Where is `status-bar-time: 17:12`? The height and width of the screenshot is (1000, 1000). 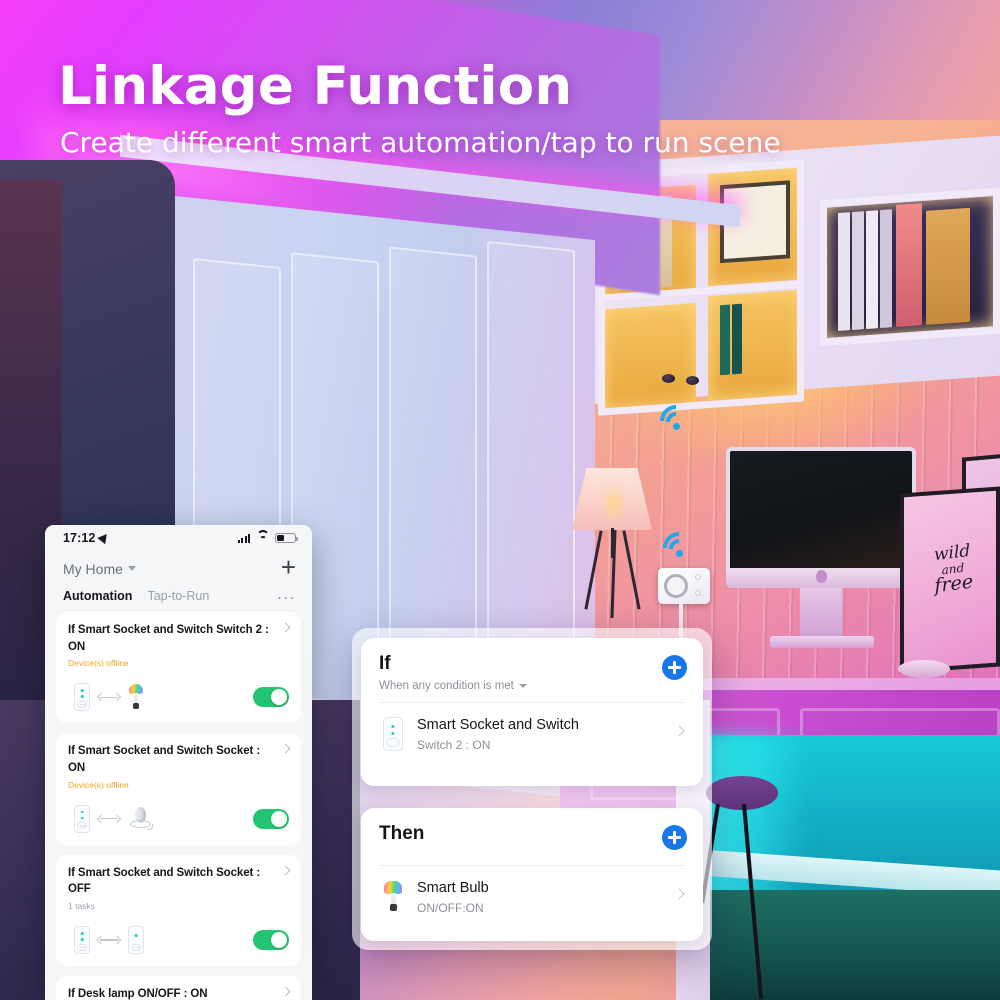
status-bar-time: 17:12 is located at coordinates (79, 538).